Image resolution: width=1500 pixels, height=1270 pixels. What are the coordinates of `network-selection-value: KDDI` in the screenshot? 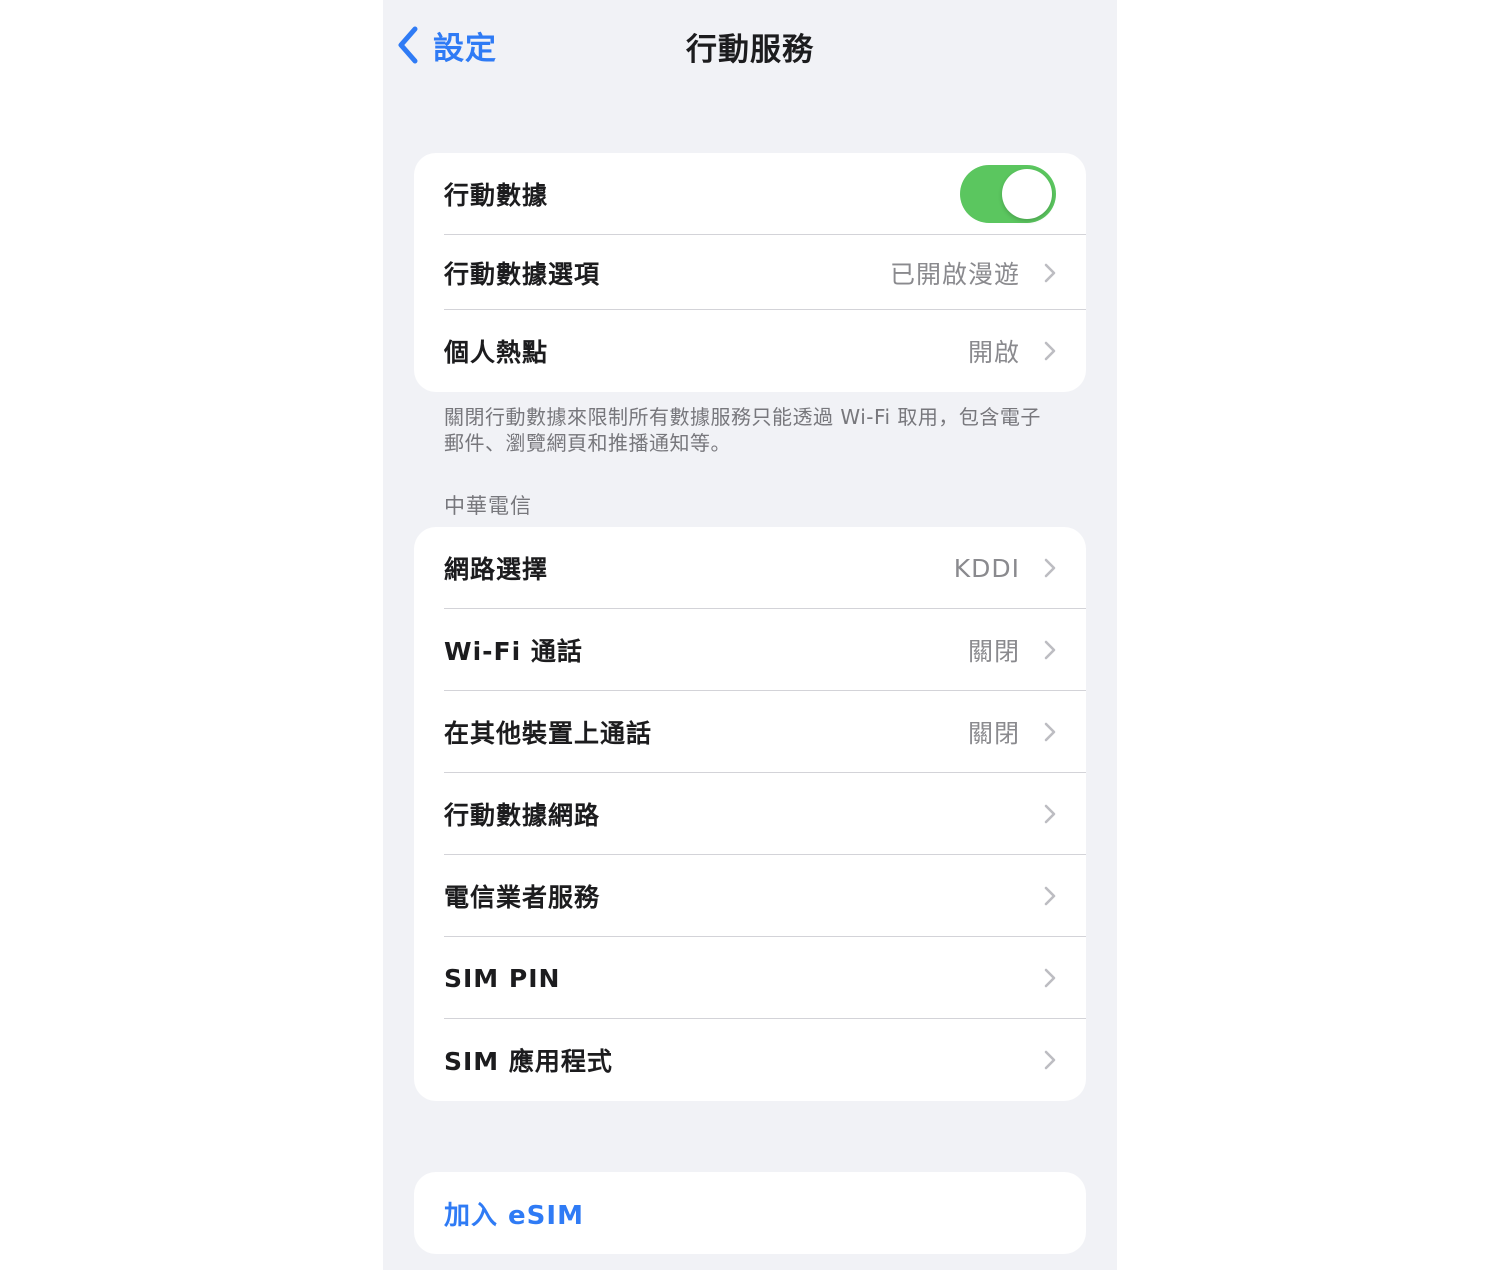 It's located at (986, 568).